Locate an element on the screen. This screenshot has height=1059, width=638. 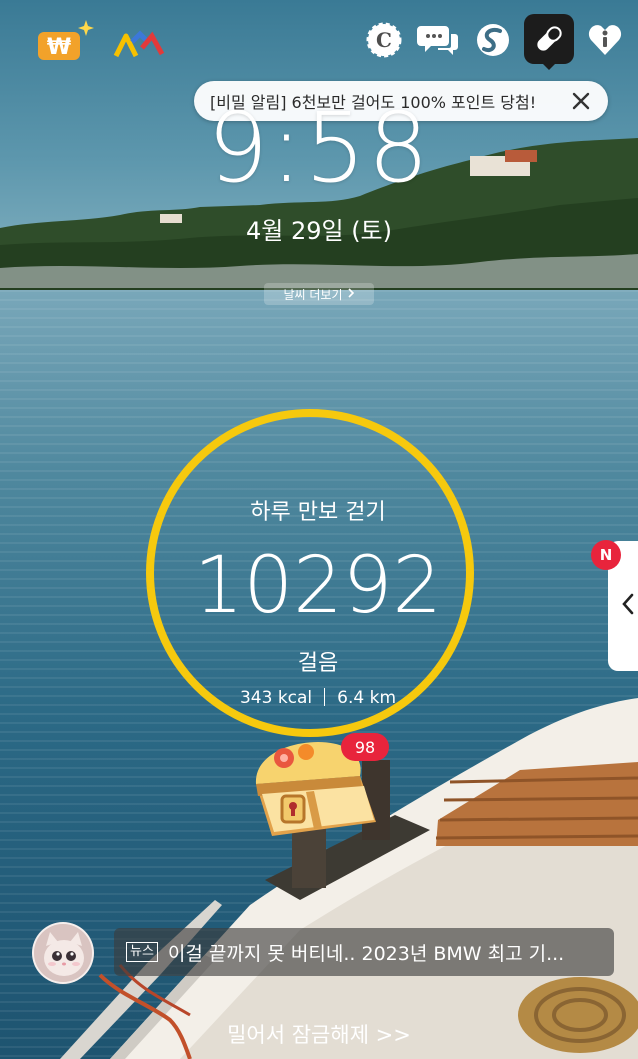
weather-more-label: 날씨 더보기 is located at coordinates (313, 294).